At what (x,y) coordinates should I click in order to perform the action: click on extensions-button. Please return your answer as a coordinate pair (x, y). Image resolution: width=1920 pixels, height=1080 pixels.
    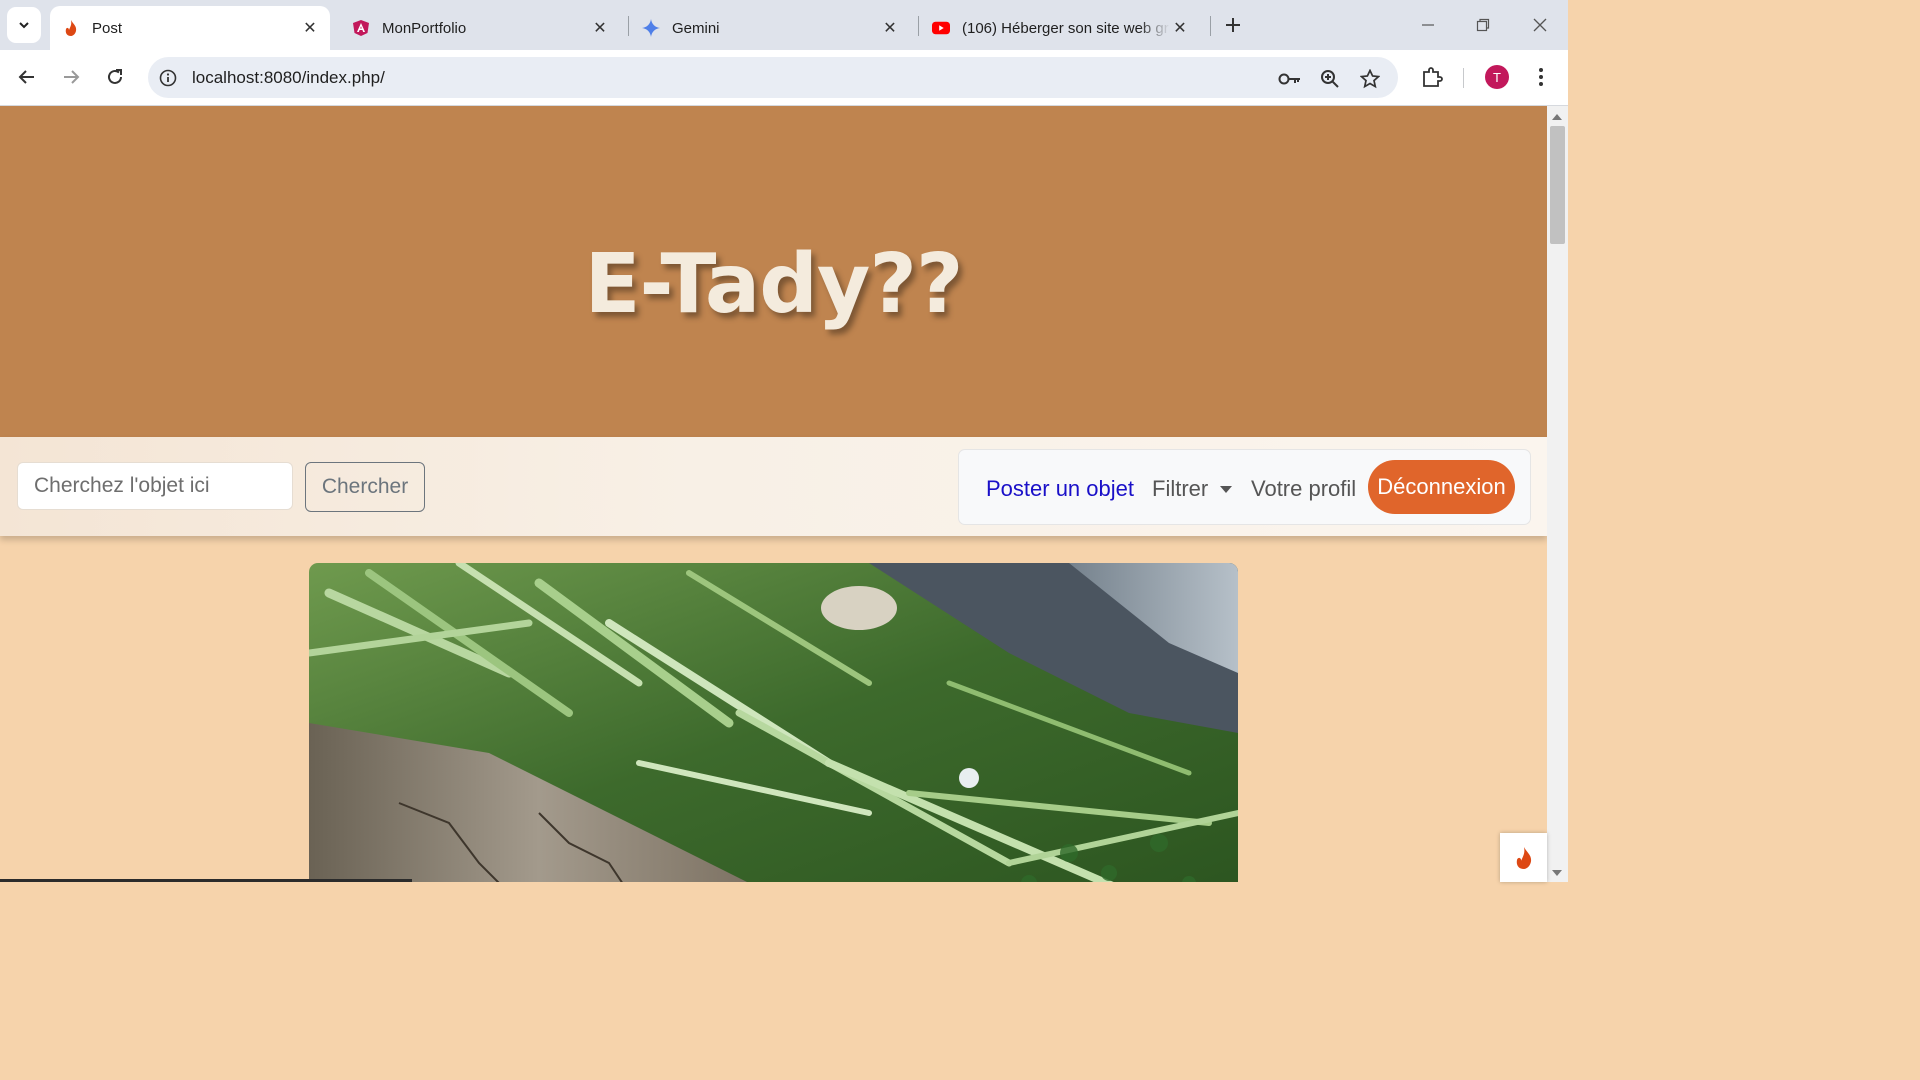
    Looking at the image, I should click on (1432, 77).